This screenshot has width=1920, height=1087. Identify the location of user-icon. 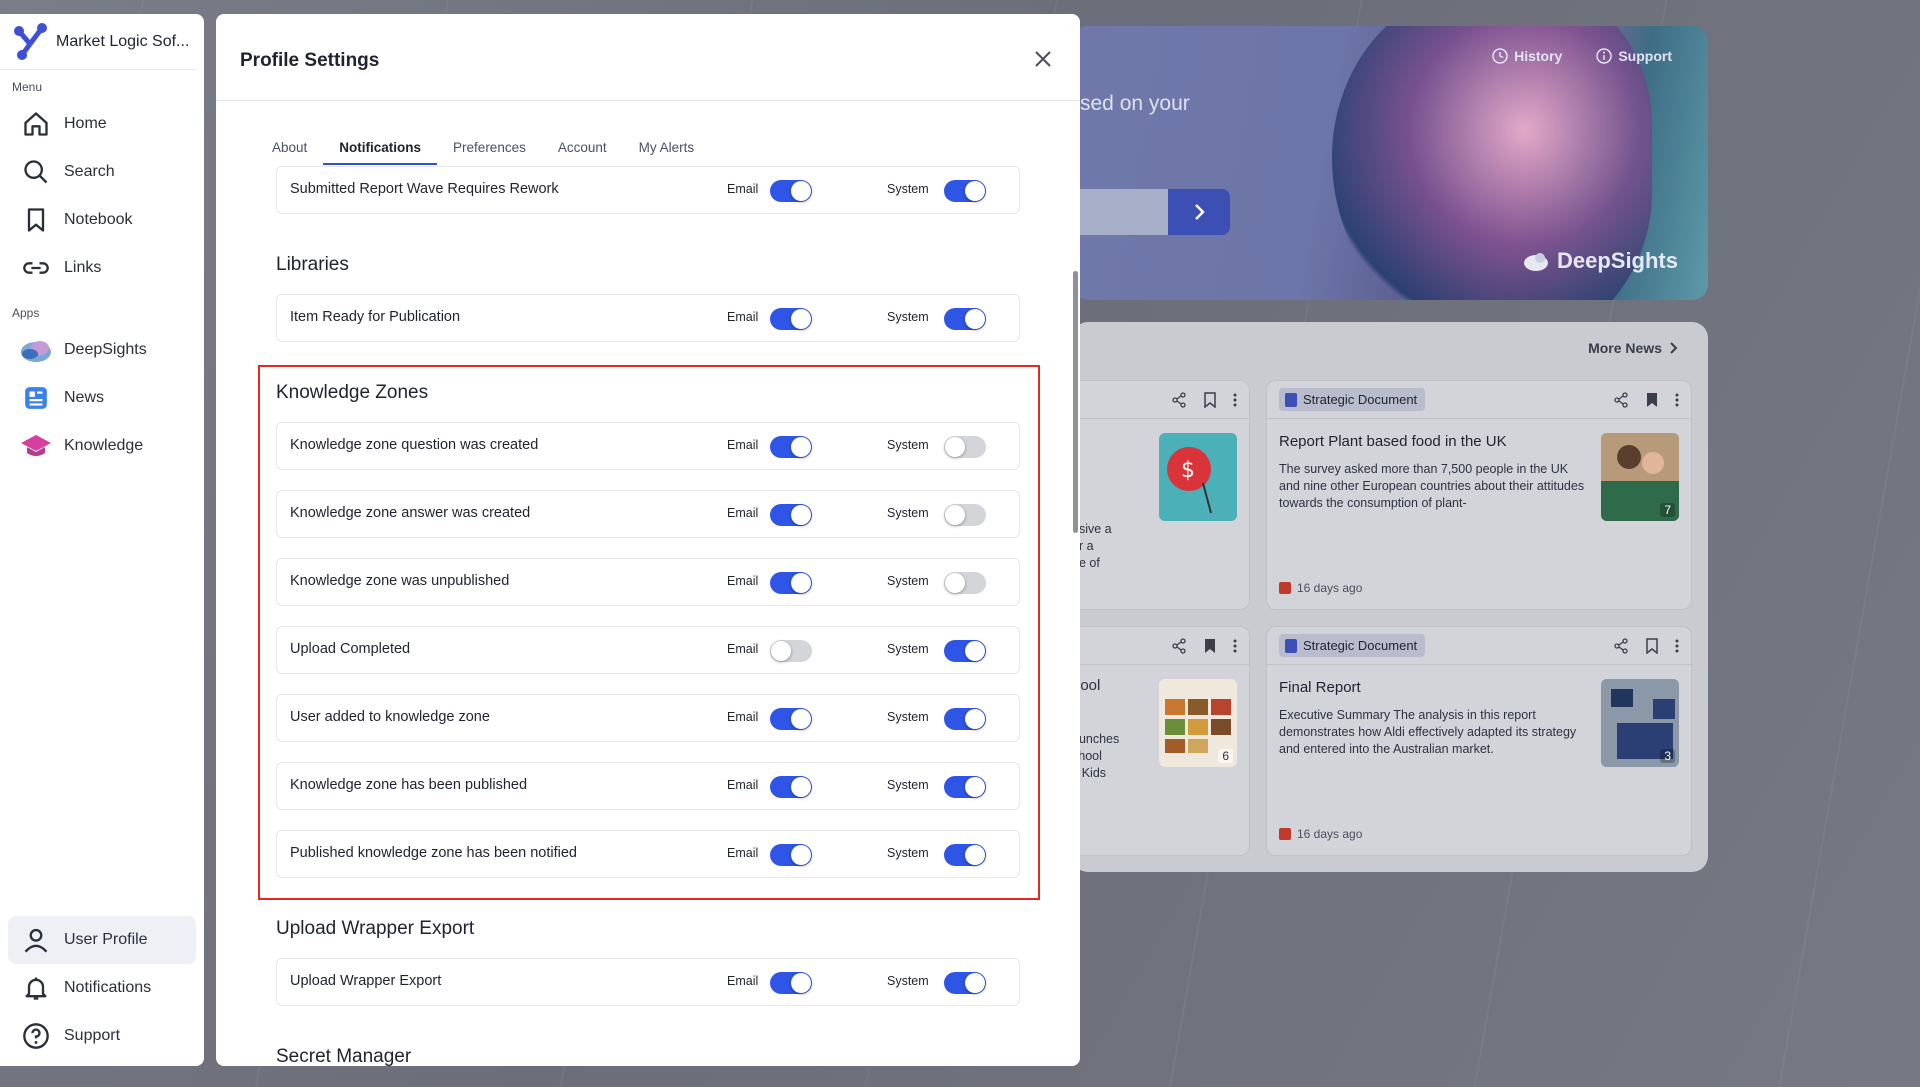
(36, 940).